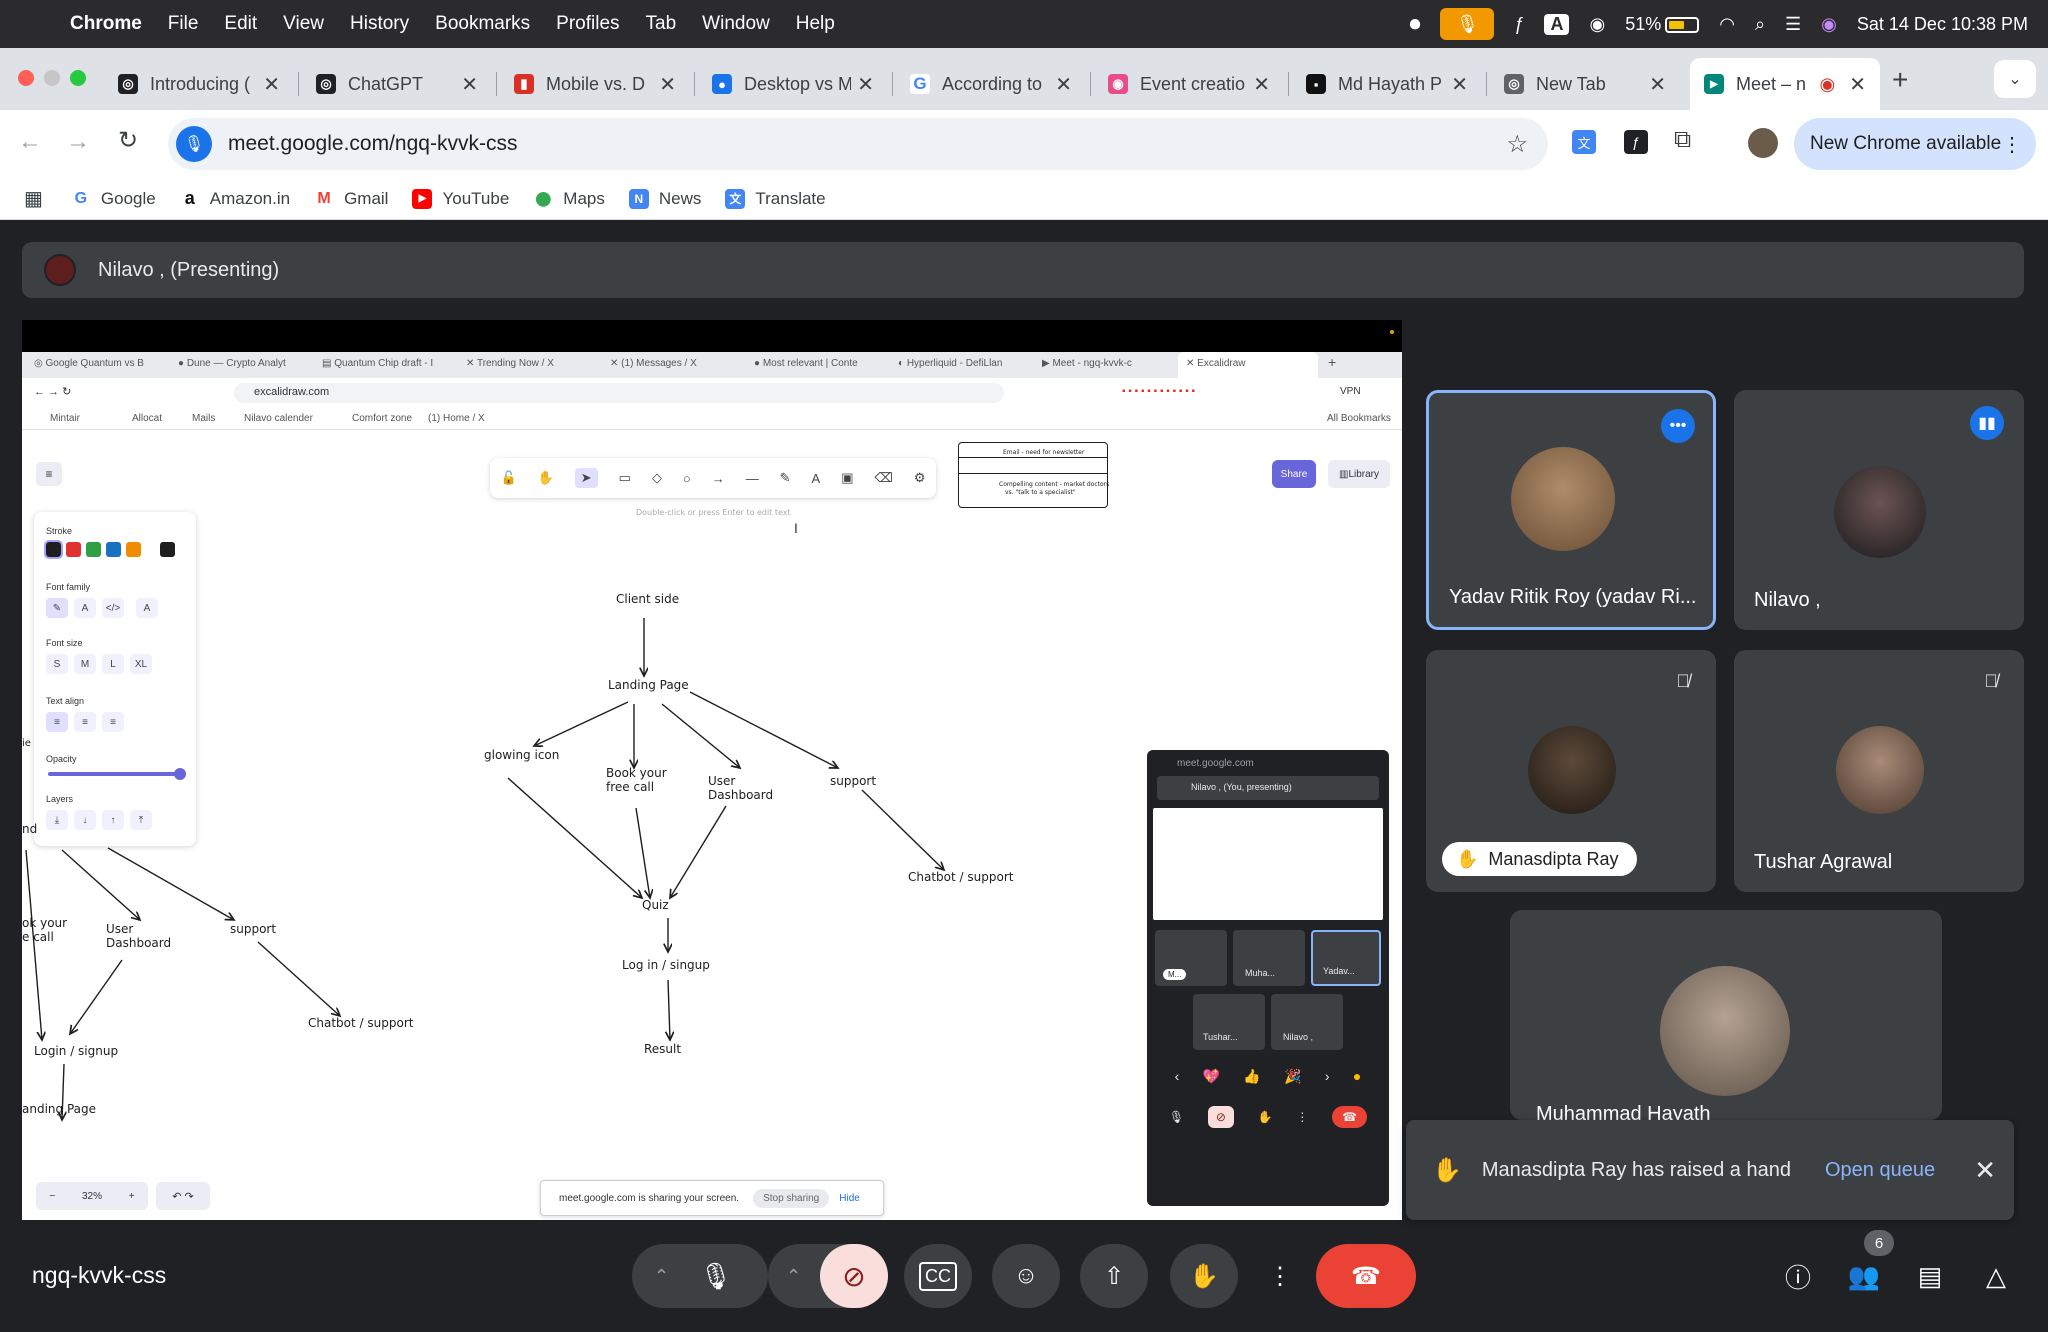 The image size is (2048, 1332). I want to click on url-text: meet.google.com/ngq-kvvk-css, so click(372, 144).